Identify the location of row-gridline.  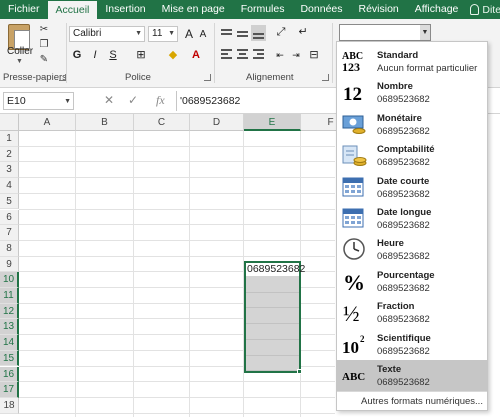
(177, 240).